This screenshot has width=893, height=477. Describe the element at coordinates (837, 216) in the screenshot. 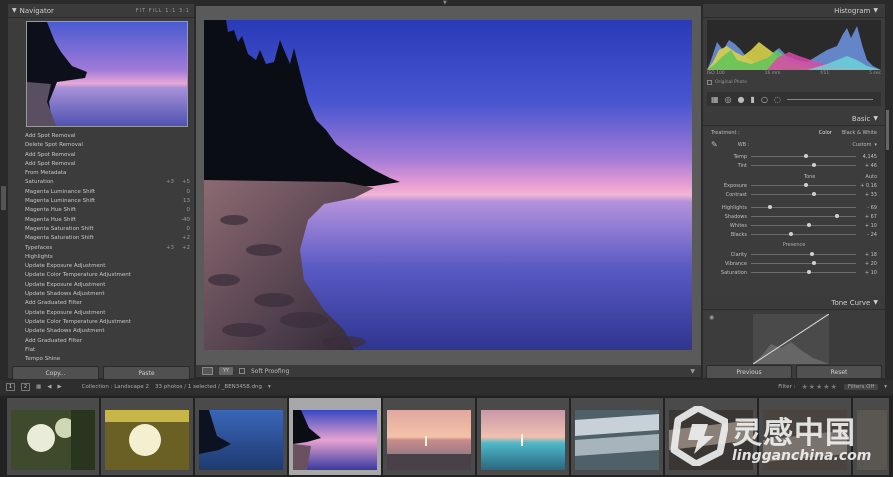

I see `shadows-slider-knob` at that location.